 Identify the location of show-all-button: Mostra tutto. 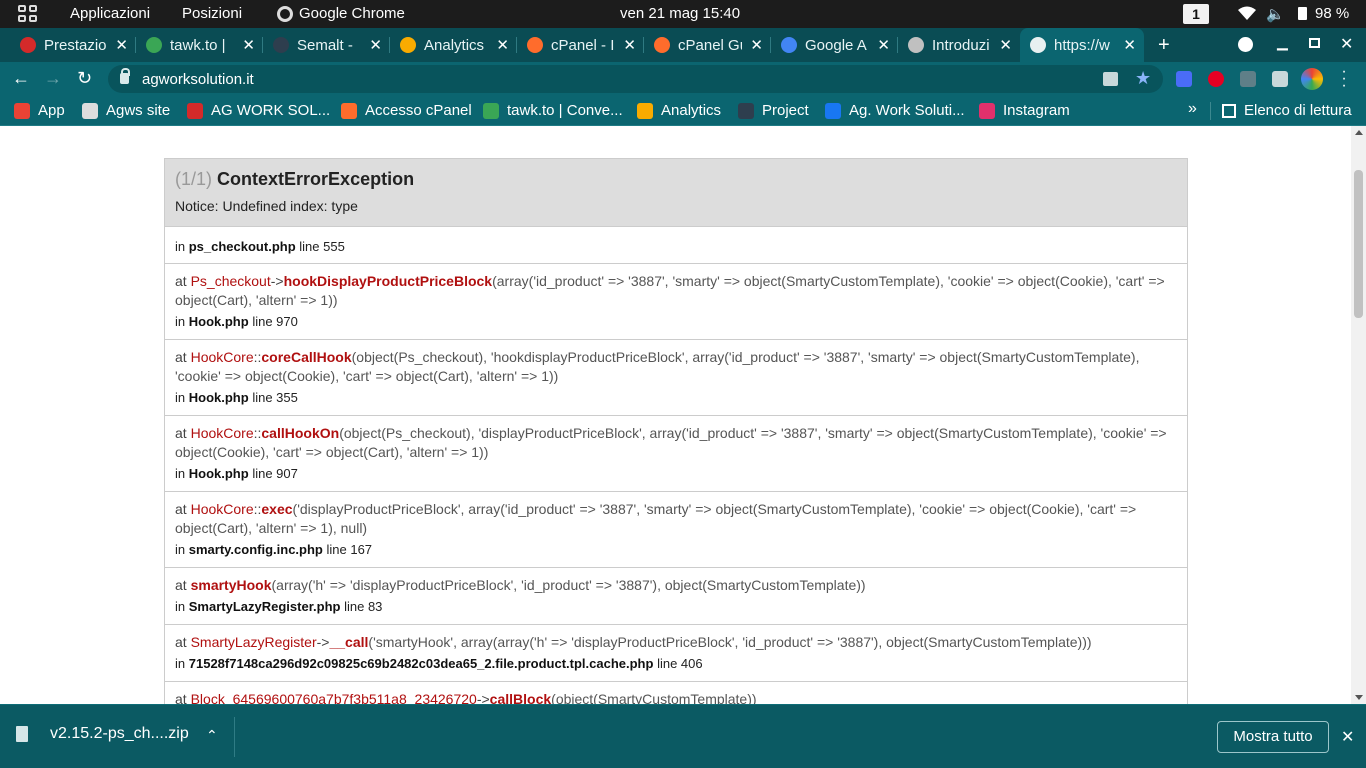
(1273, 737).